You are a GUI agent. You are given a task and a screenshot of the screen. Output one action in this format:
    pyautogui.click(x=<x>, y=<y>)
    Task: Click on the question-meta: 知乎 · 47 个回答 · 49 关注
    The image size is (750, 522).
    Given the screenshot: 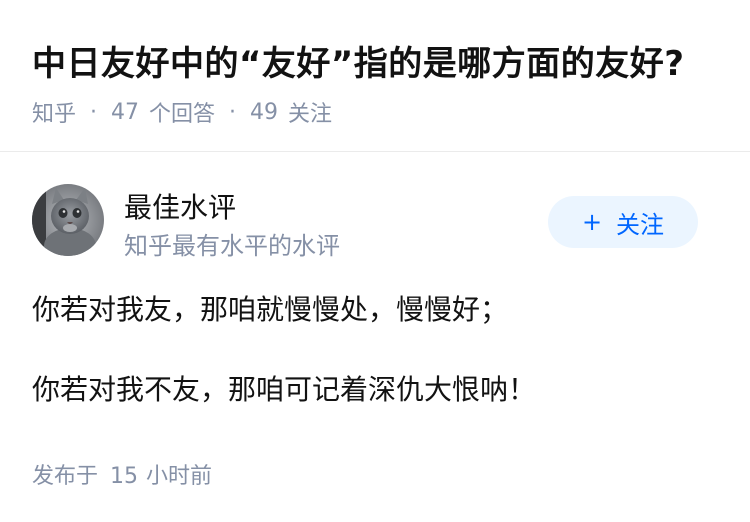 What is the action you would take?
    pyautogui.click(x=182, y=112)
    